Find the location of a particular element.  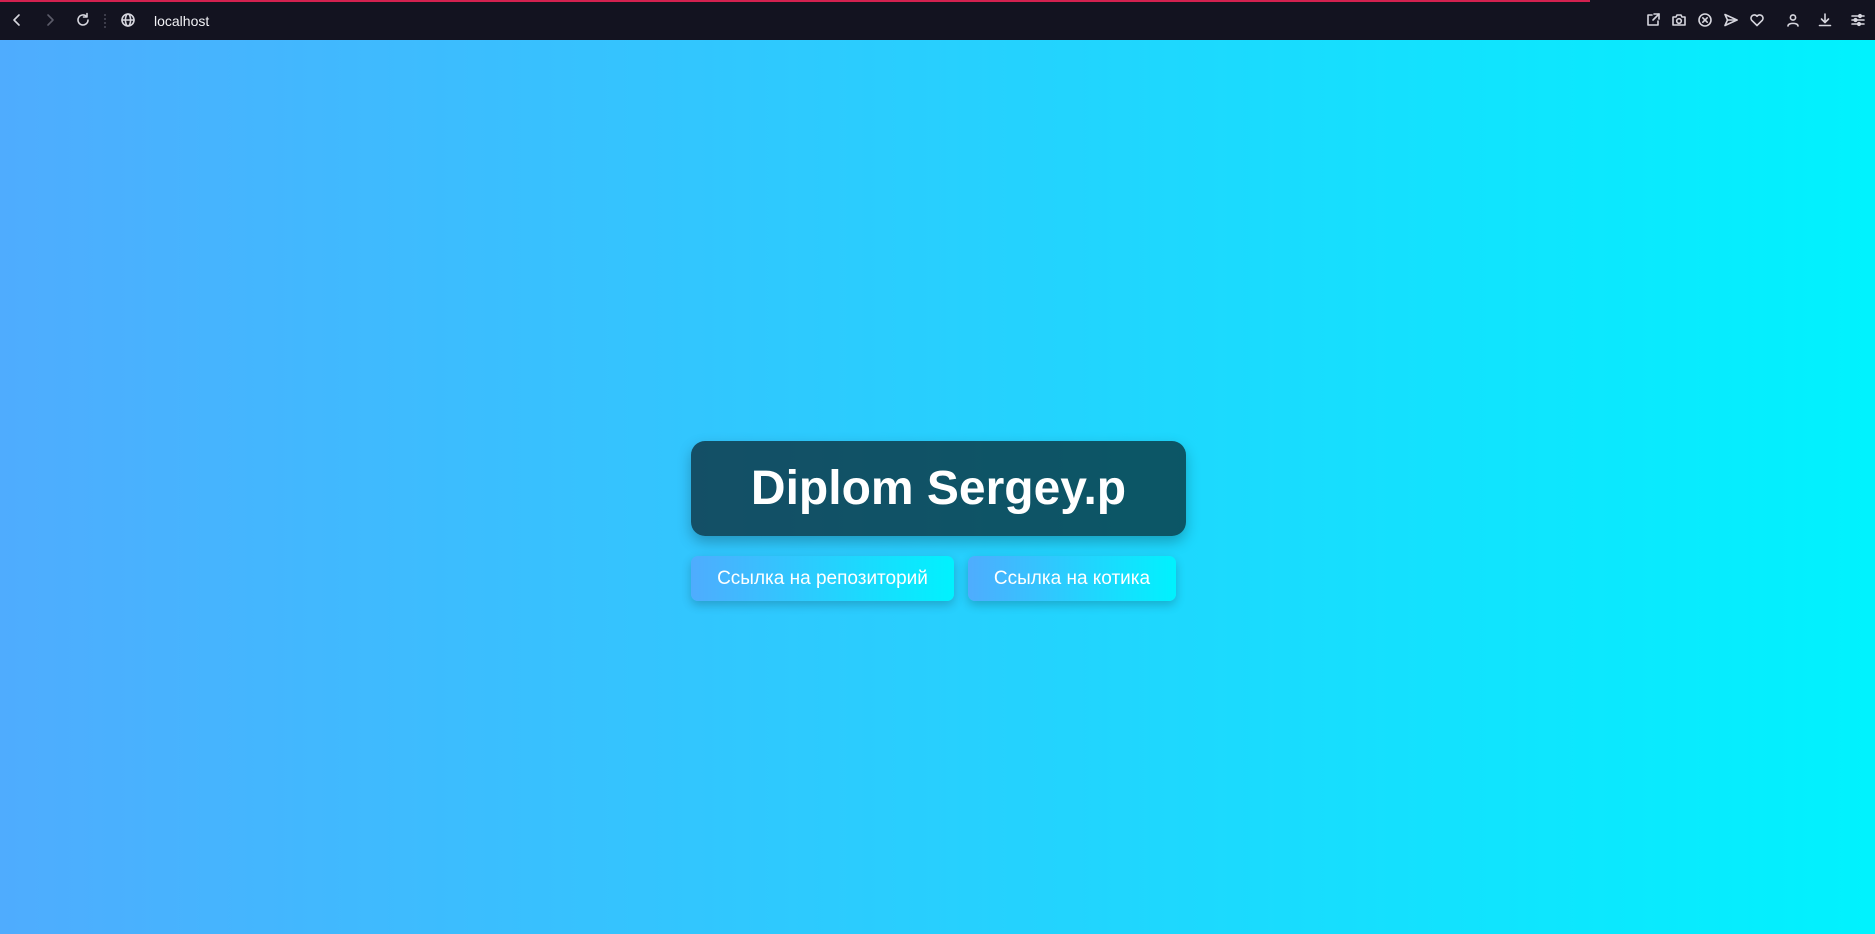

page-loading-bar is located at coordinates (795, 1).